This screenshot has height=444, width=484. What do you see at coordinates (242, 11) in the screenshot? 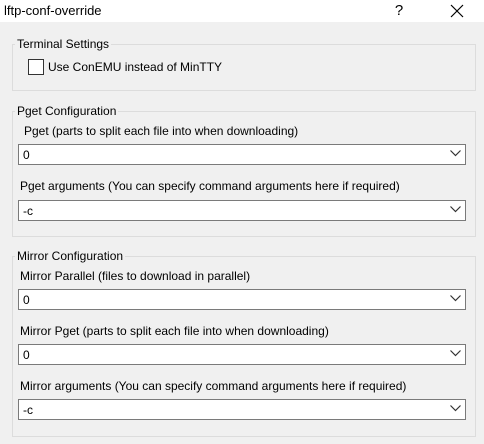
I see `title-bar: lftp-conf-override ?` at bounding box center [242, 11].